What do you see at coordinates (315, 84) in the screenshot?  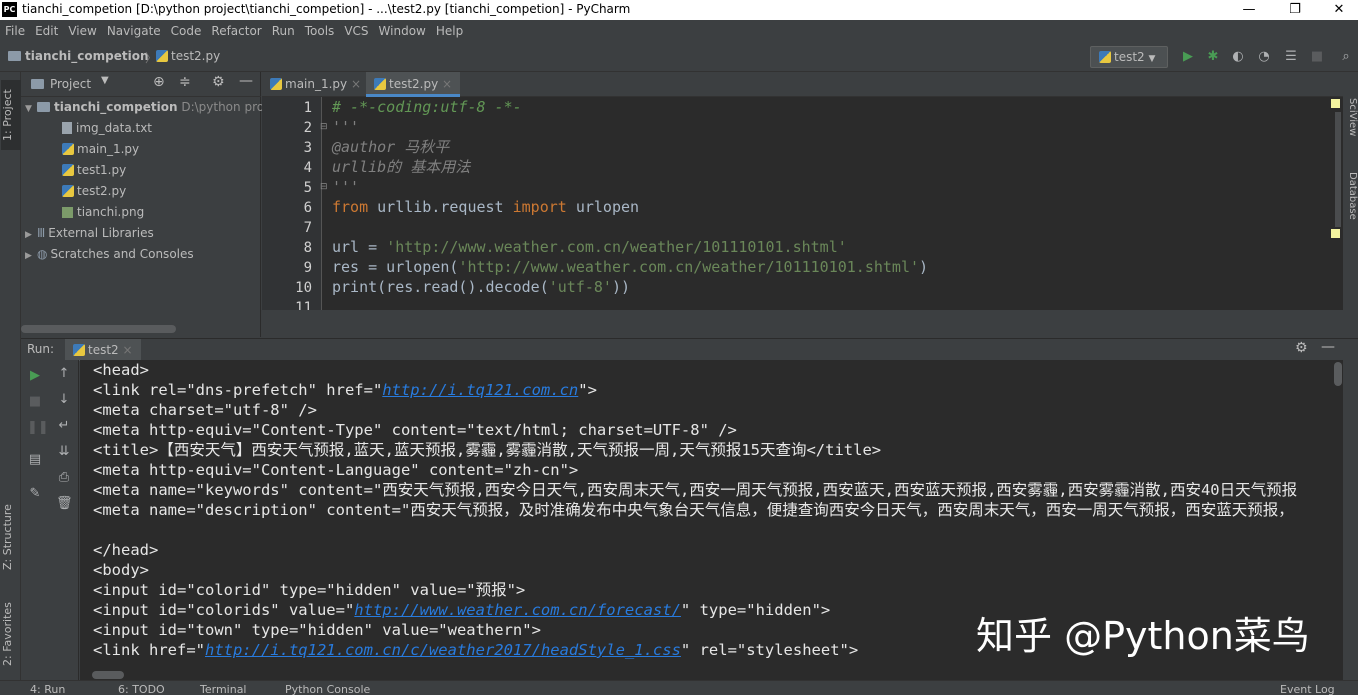 I see `tab-main-1: main_1.py ×` at bounding box center [315, 84].